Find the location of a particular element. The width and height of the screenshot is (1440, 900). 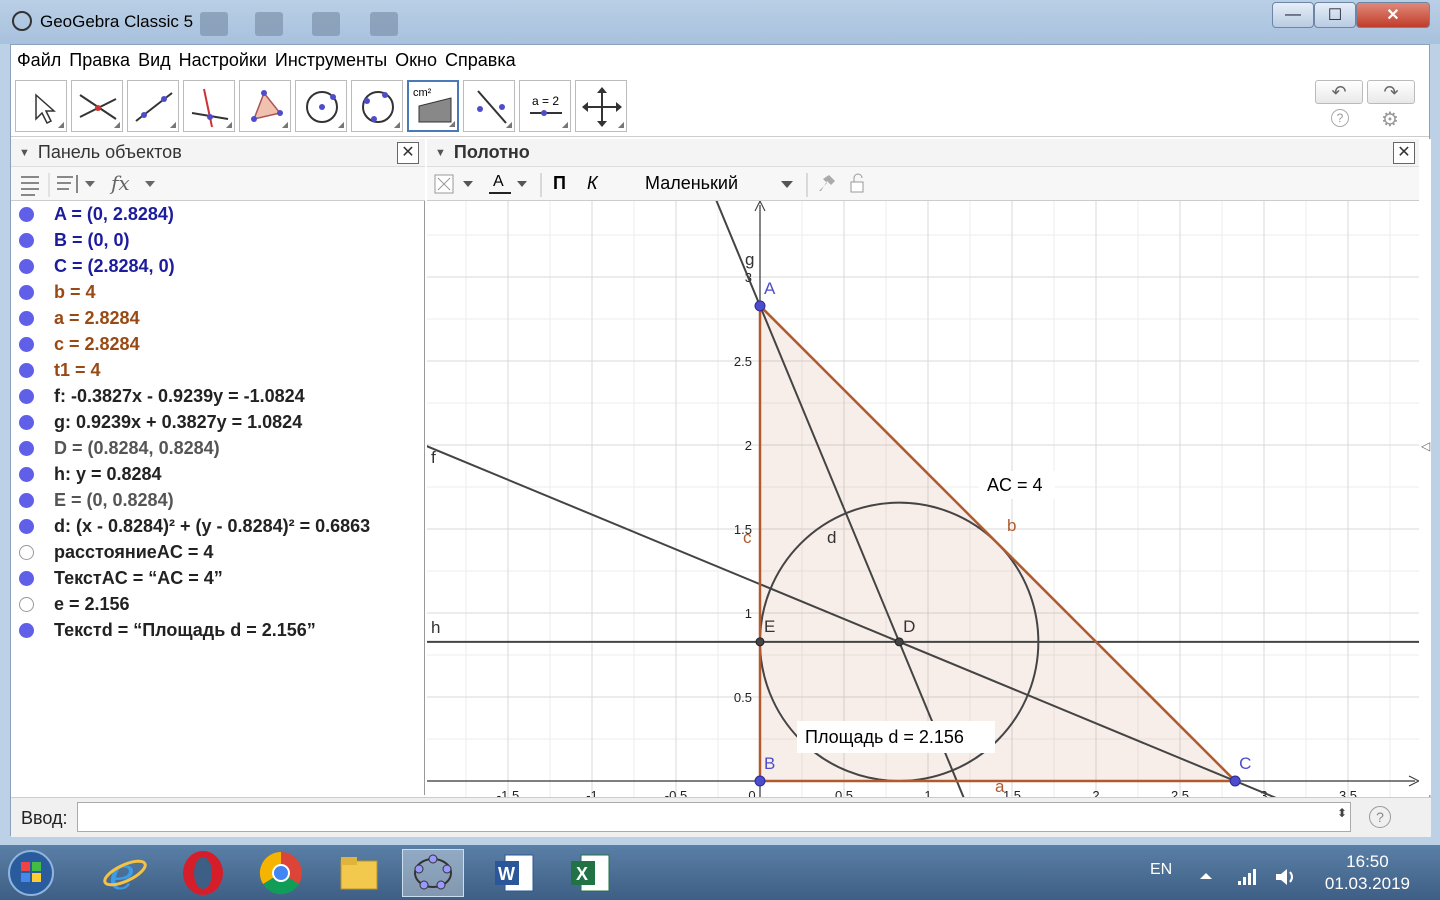

algebra-item: C = (2.8284, 0) is located at coordinates (218, 266).